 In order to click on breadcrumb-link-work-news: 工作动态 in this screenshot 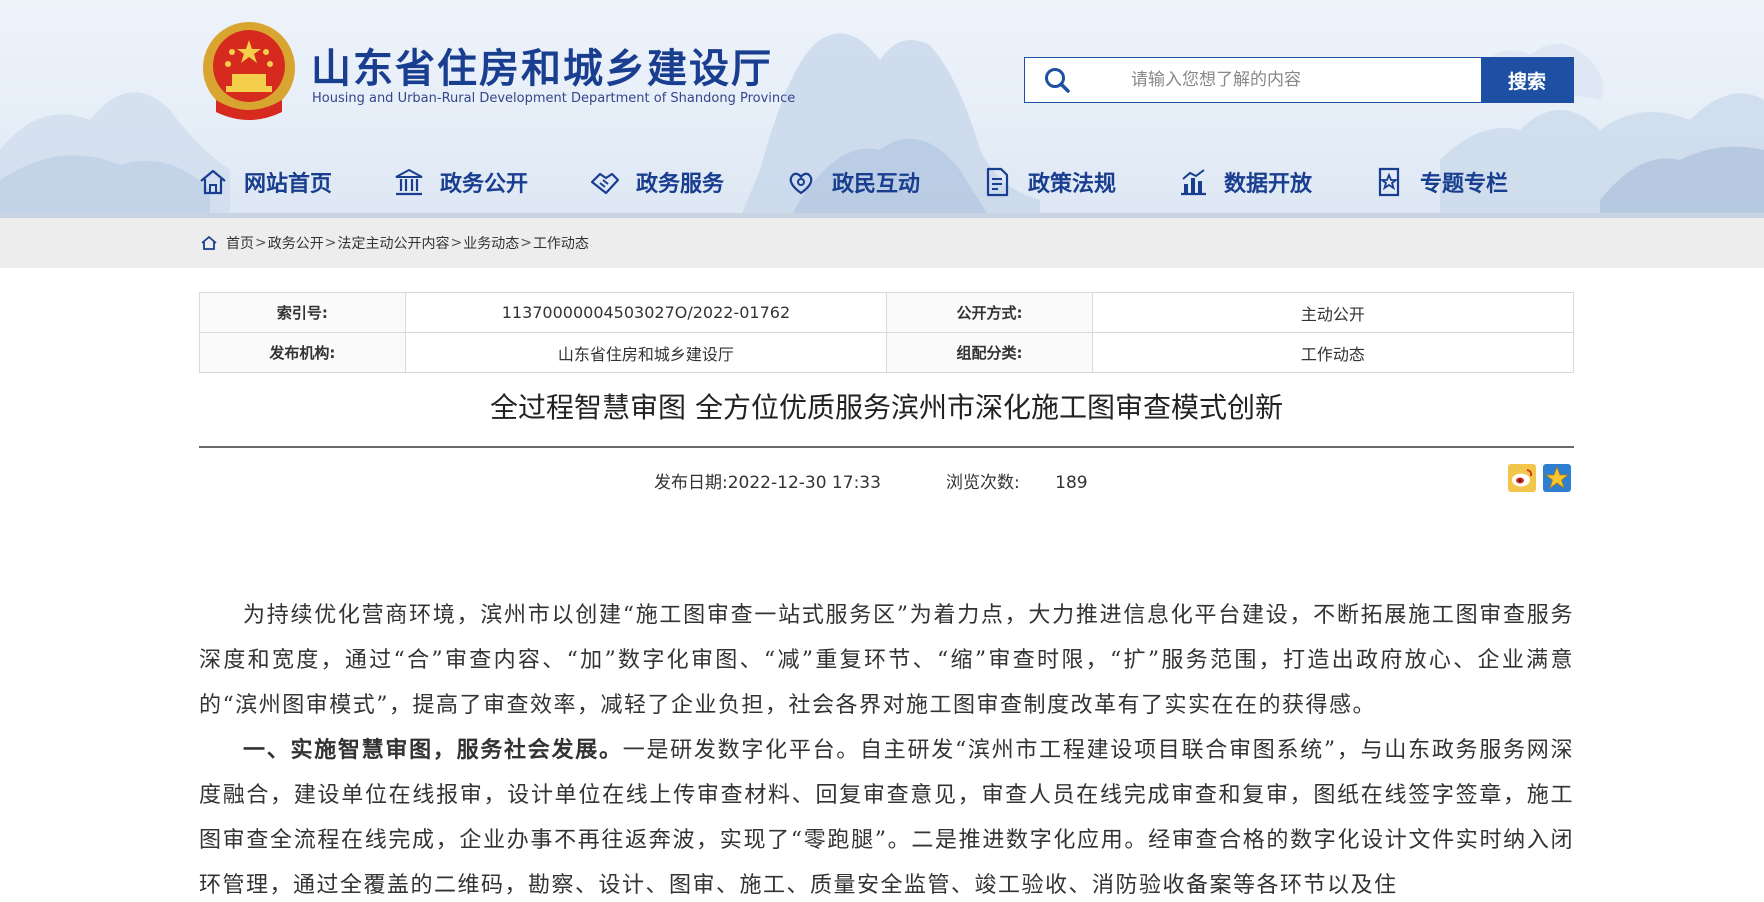, I will do `click(561, 243)`.